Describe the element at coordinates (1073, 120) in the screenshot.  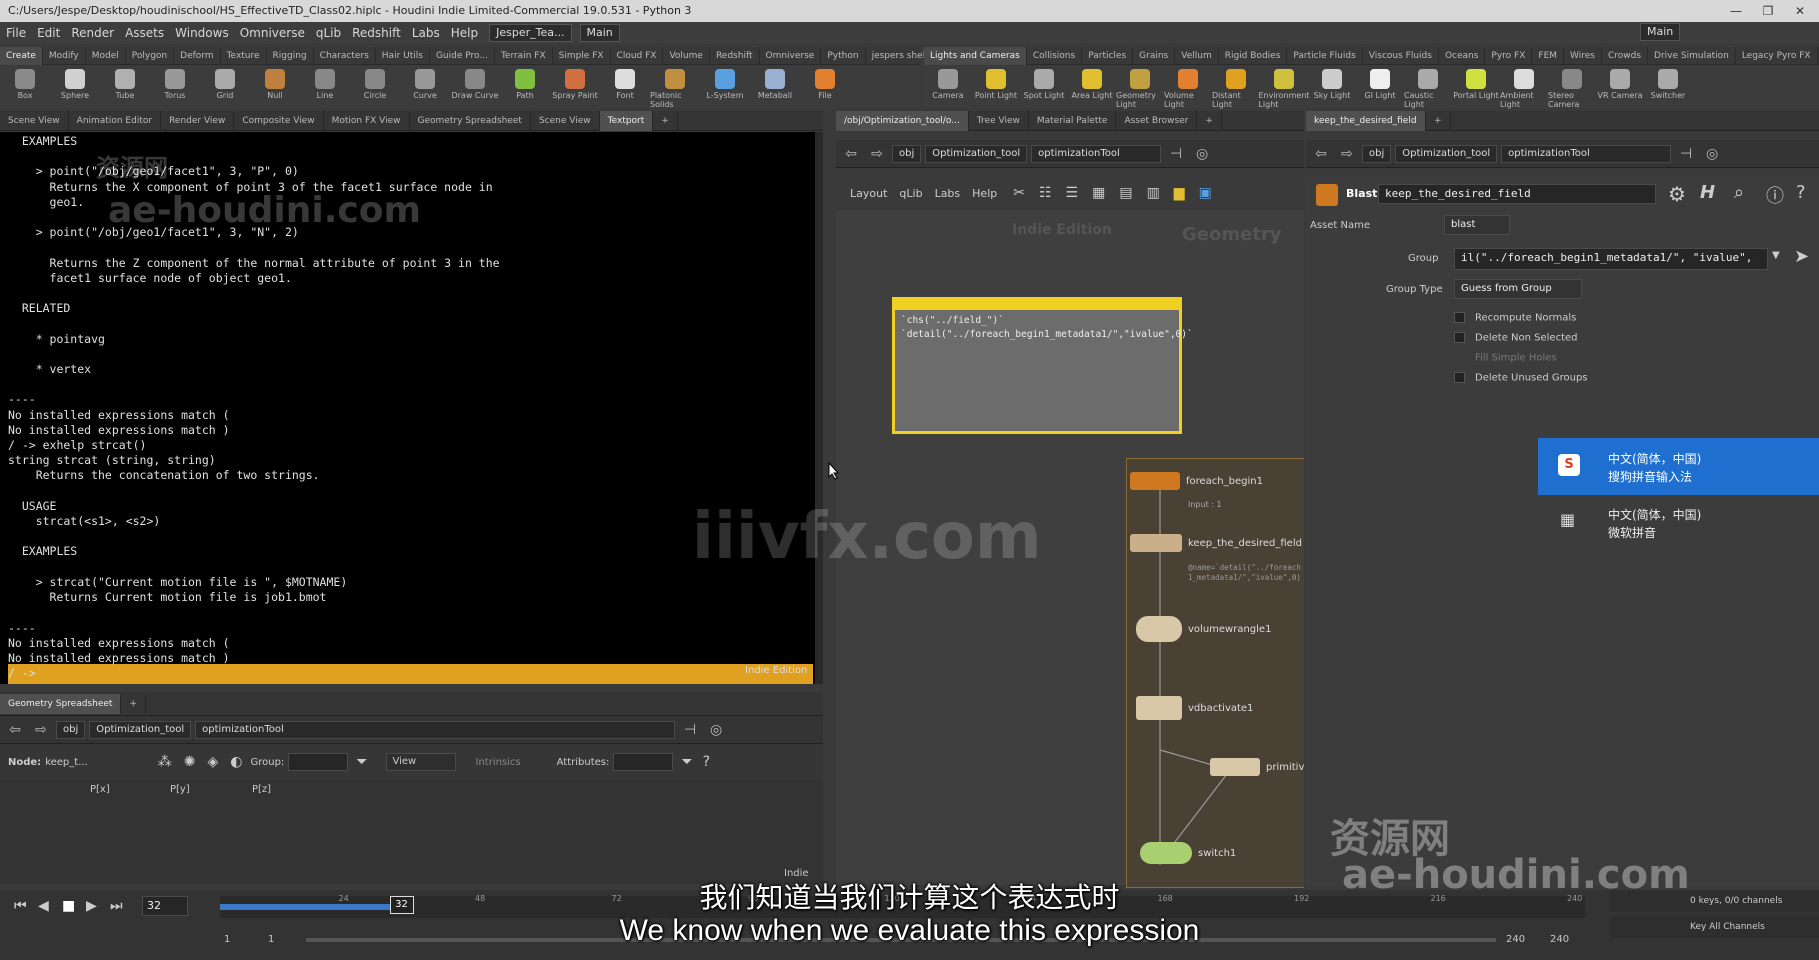
I see `tab-material-palette: Material Palette` at that location.